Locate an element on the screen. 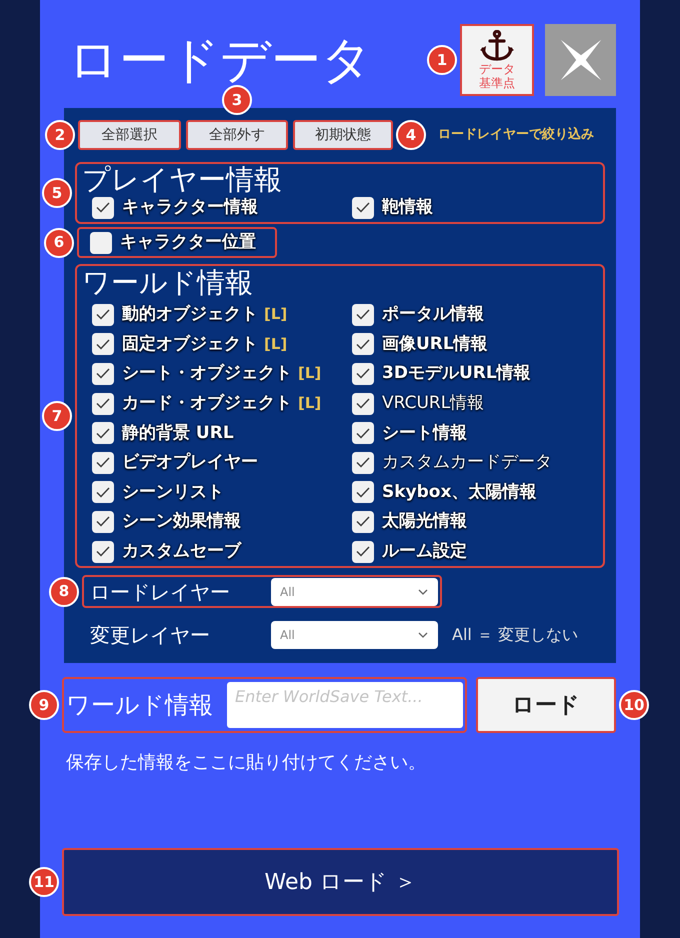 This screenshot has height=938, width=680. layer-label: ロードレイヤー is located at coordinates (160, 592).